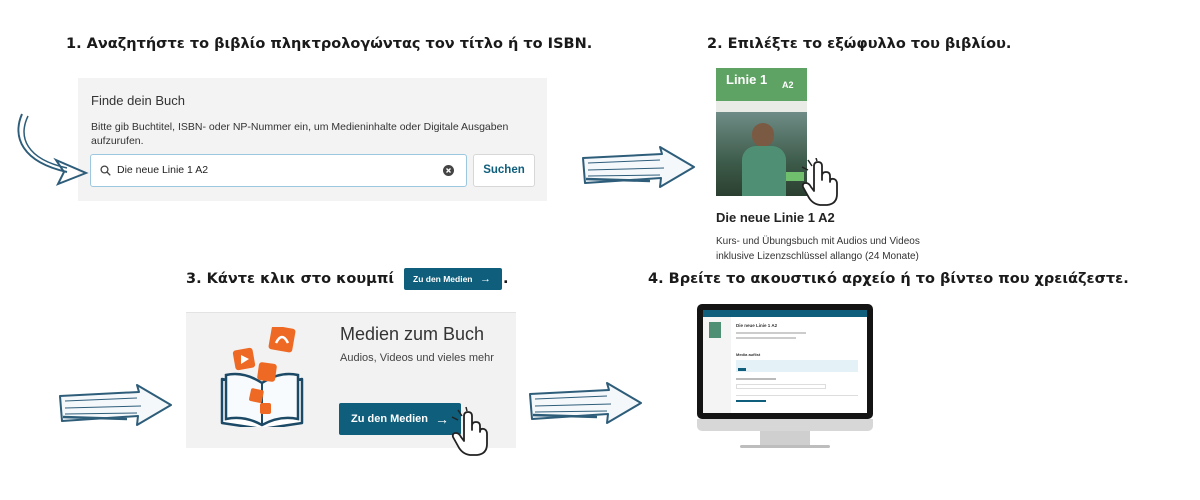  Describe the element at coordinates (163, 170) in the screenshot. I see `search-input-value: Die neue Linie 1 A2` at that location.